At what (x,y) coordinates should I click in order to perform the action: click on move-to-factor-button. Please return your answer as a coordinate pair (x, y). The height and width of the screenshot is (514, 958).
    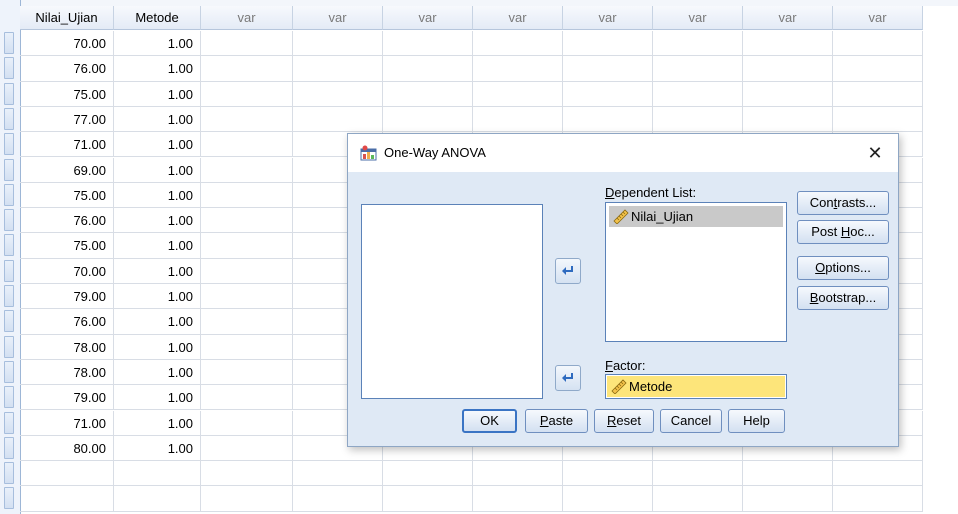
    Looking at the image, I should click on (568, 378).